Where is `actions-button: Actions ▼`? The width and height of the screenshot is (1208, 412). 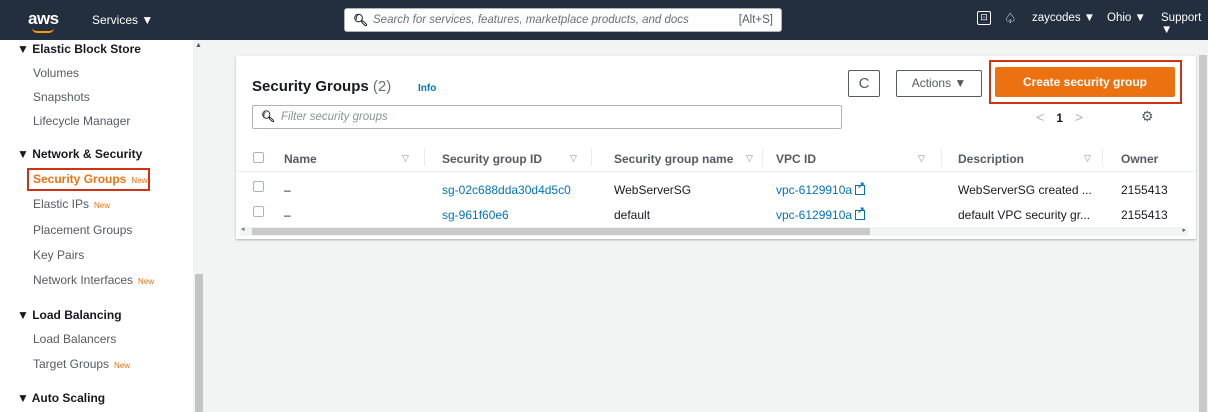 actions-button: Actions ▼ is located at coordinates (939, 83).